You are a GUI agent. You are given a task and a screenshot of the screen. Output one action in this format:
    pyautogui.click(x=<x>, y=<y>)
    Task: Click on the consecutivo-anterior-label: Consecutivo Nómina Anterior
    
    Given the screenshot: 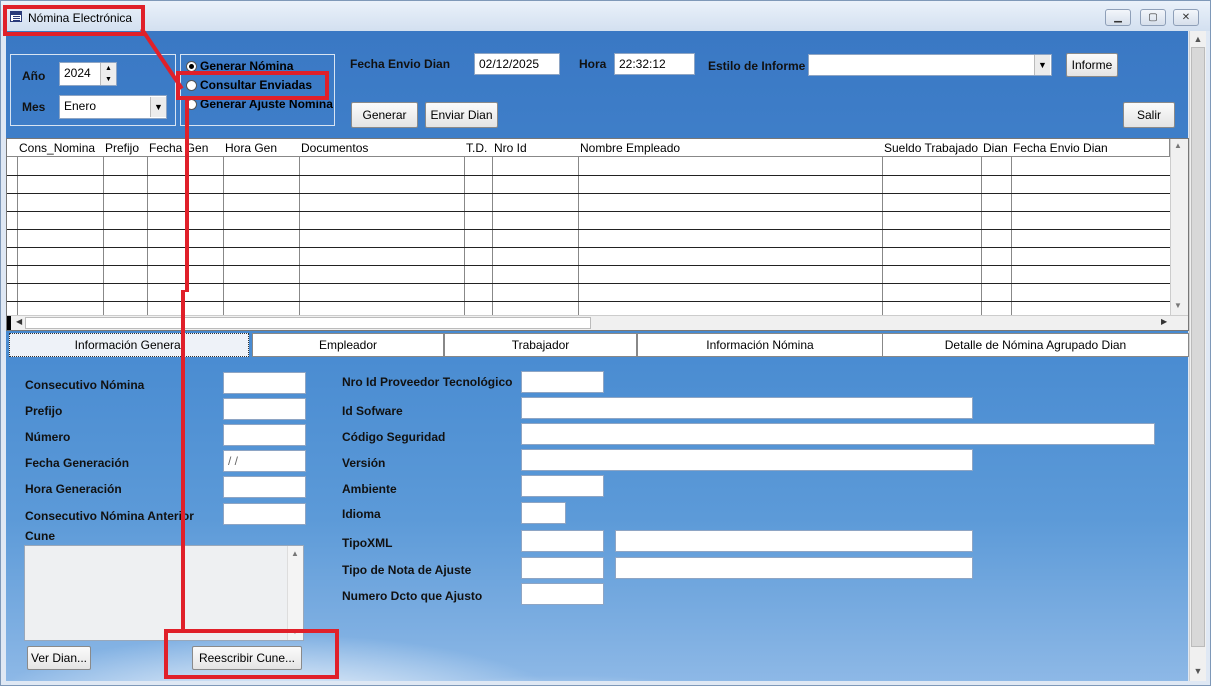 What is the action you would take?
    pyautogui.click(x=109, y=516)
    